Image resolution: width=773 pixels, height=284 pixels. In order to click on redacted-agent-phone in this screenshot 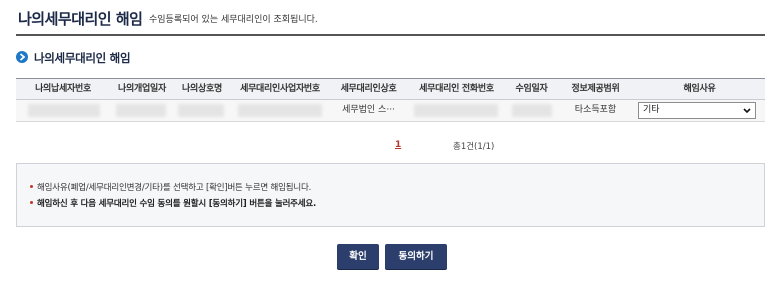, I will do `click(456, 110)`.